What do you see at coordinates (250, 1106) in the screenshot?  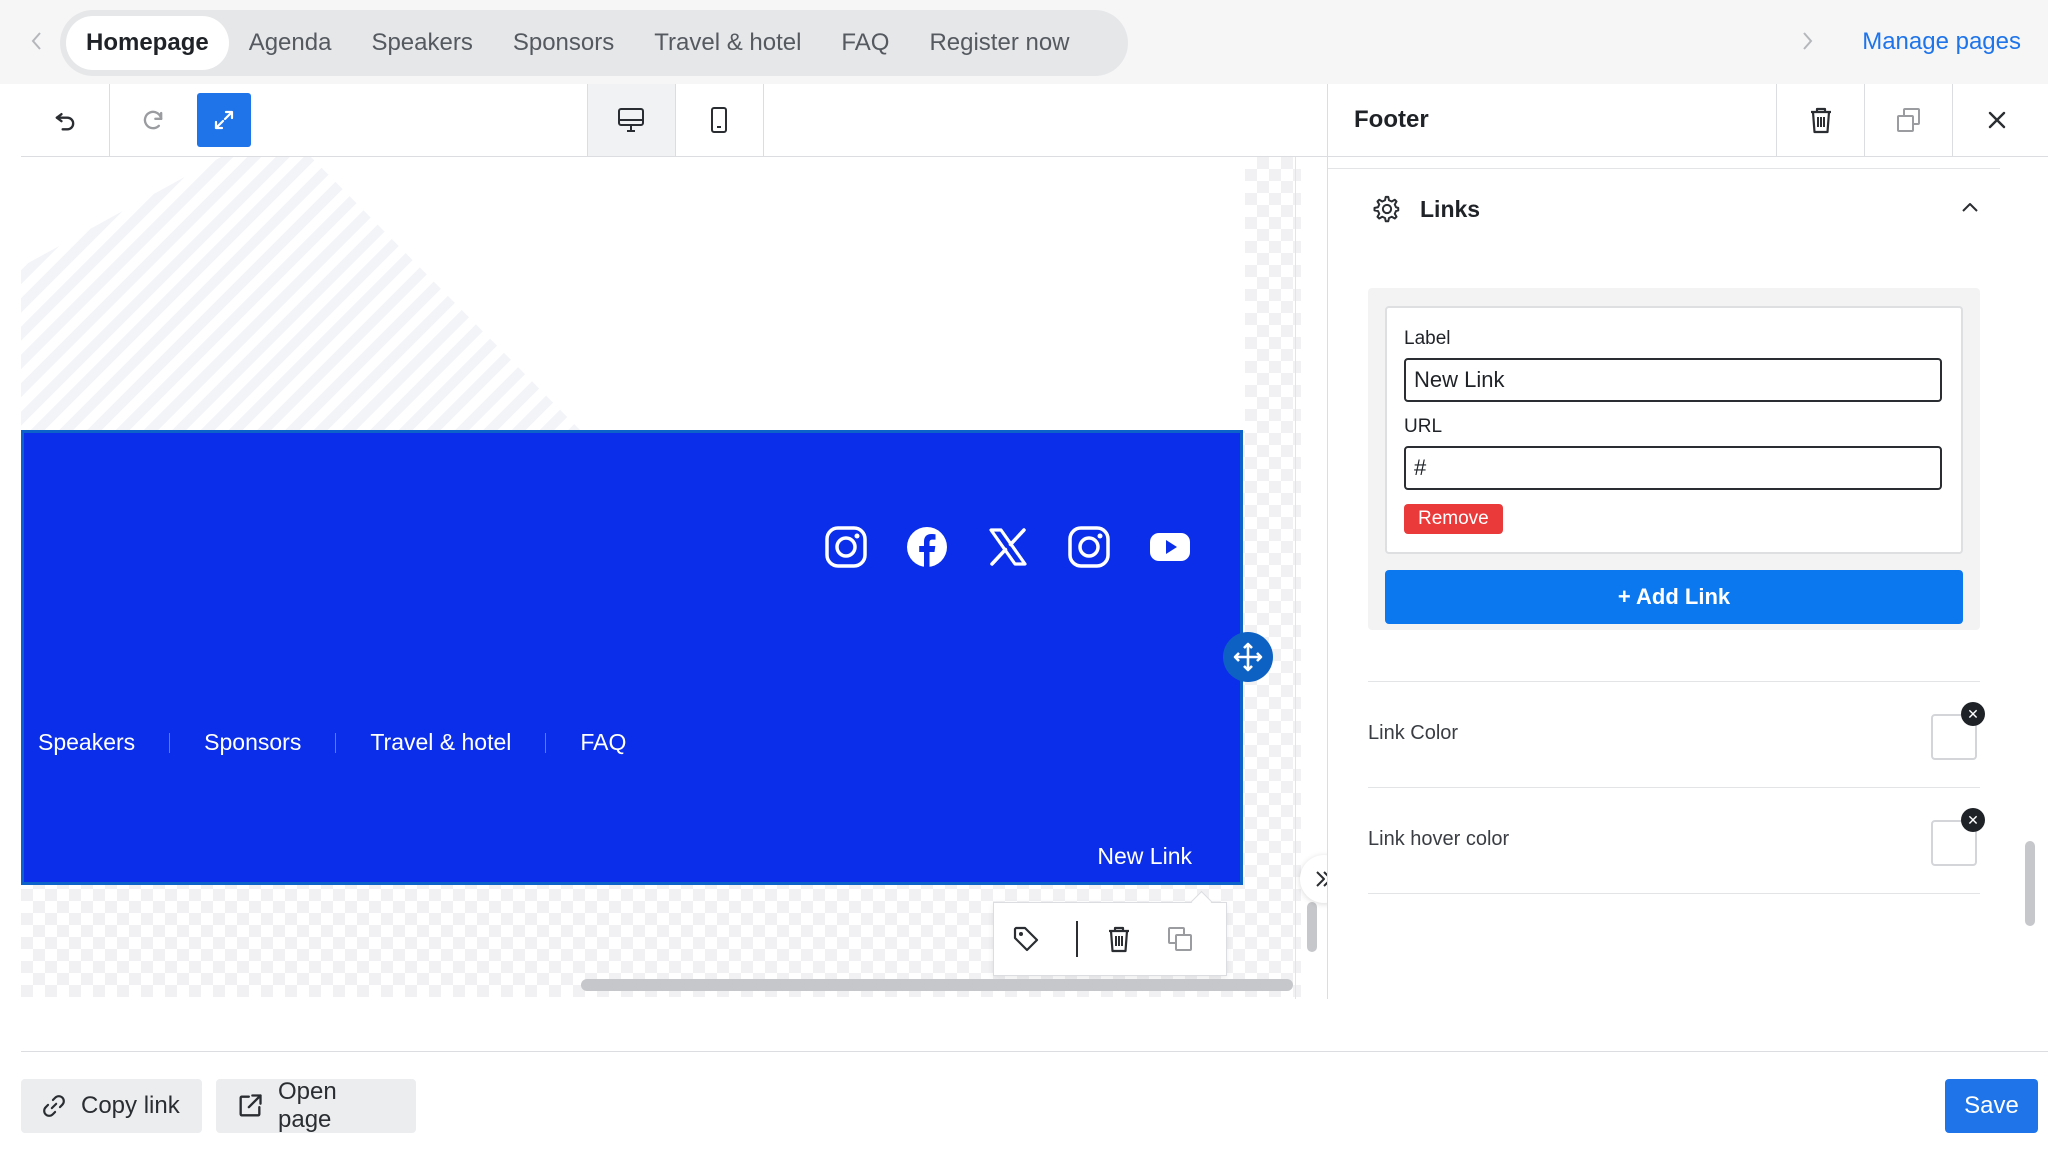 I see `external-link-icon` at bounding box center [250, 1106].